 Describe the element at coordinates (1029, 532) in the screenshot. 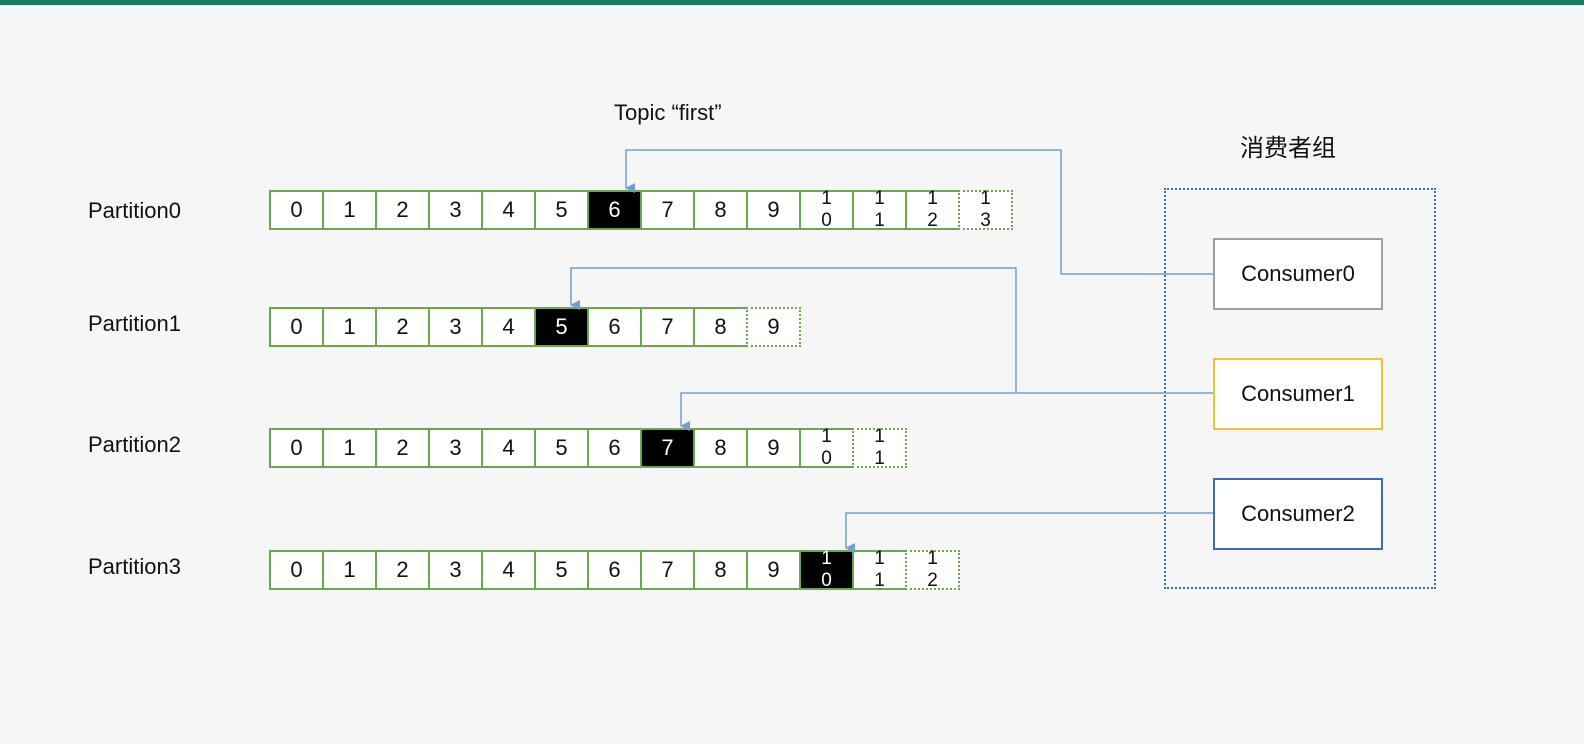

I see `arrow-consumer2-partition3` at that location.